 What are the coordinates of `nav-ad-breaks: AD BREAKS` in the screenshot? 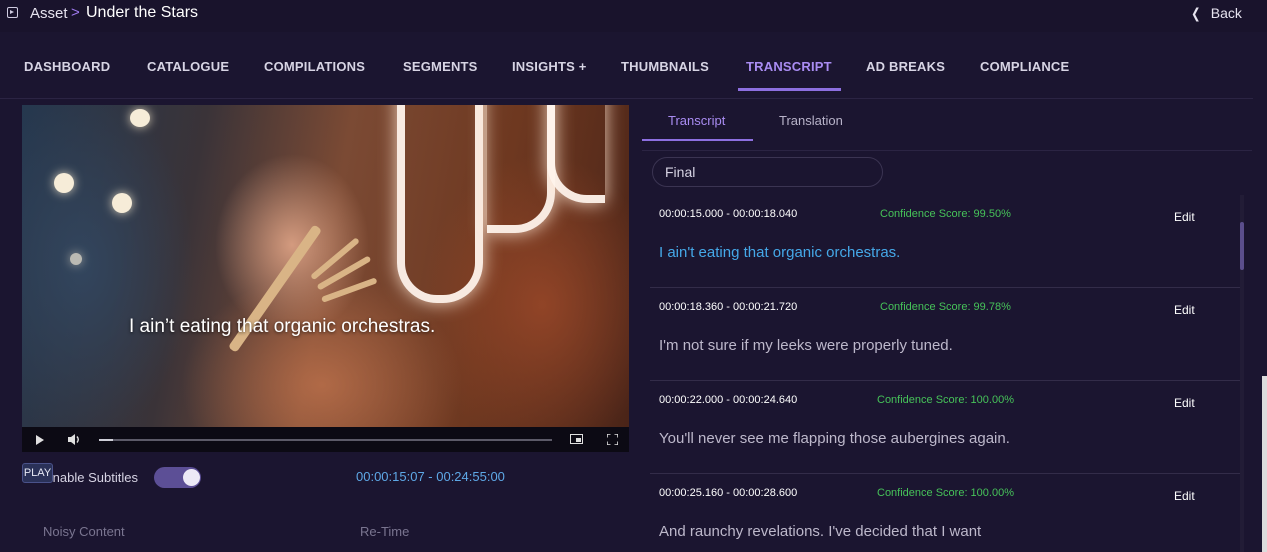 It's located at (905, 66).